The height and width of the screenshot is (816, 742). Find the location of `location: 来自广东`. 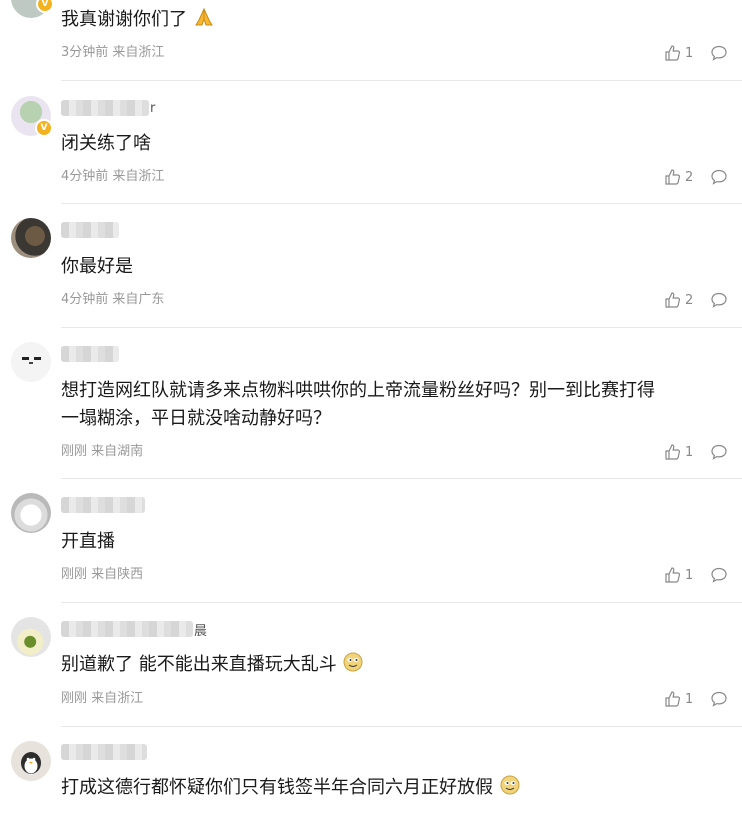

location: 来自广东 is located at coordinates (138, 299).